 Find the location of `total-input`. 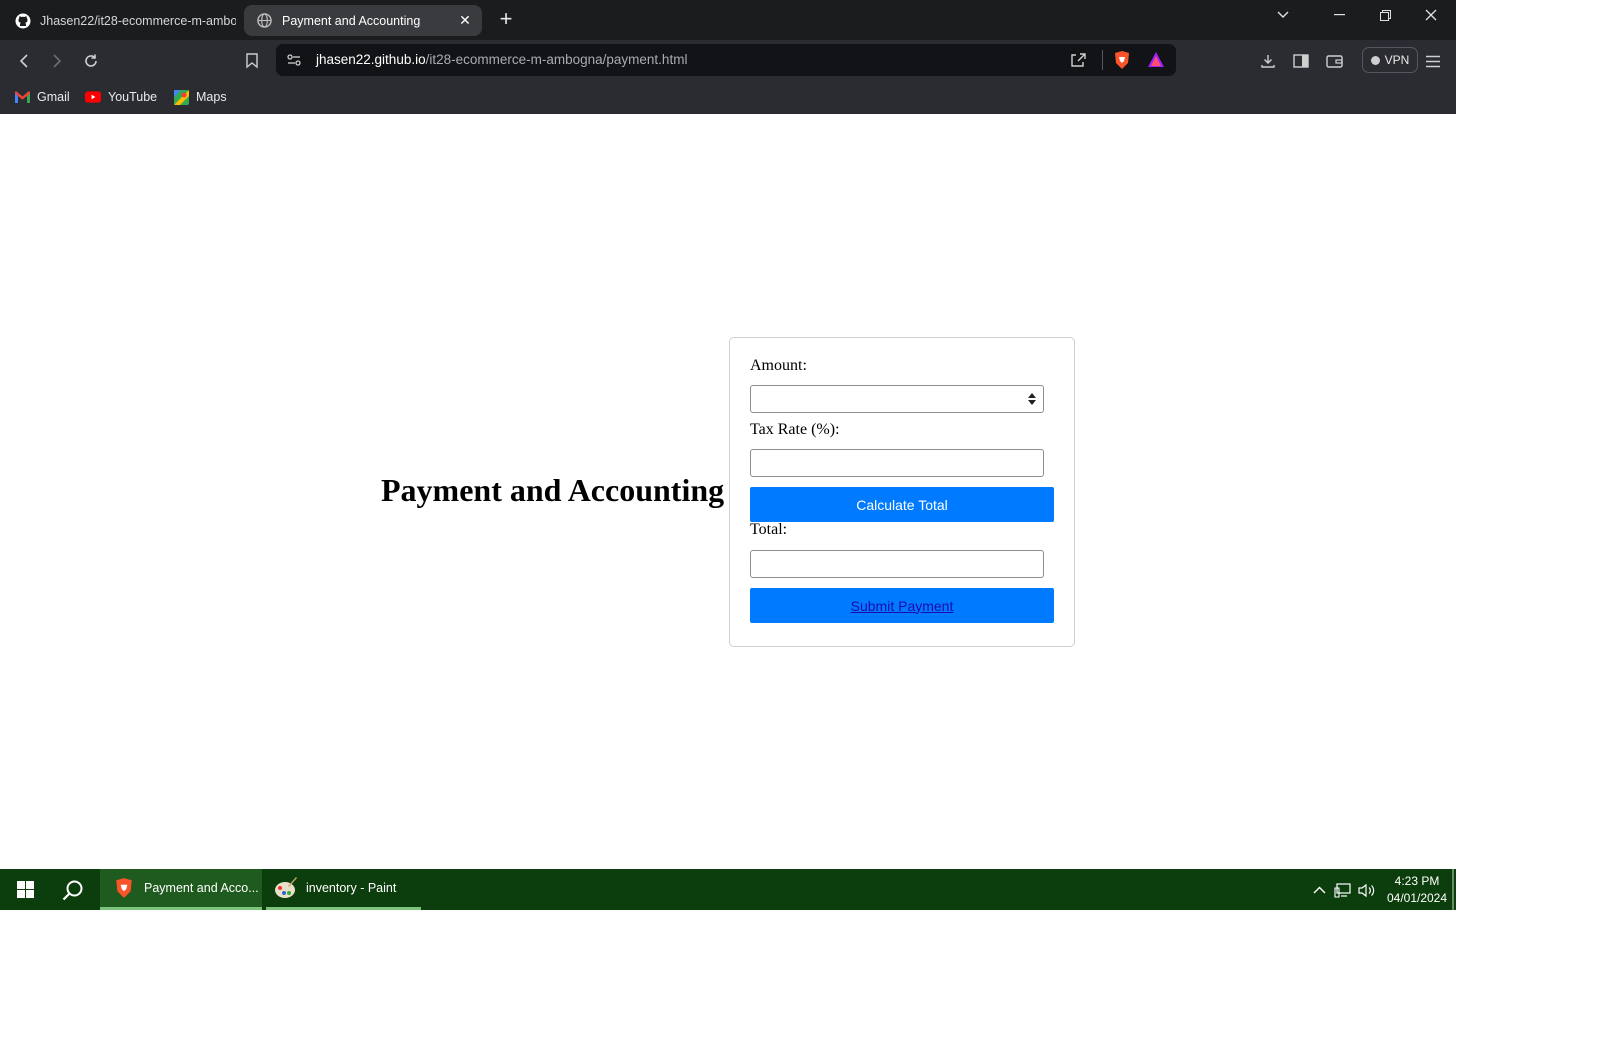

total-input is located at coordinates (897, 564).